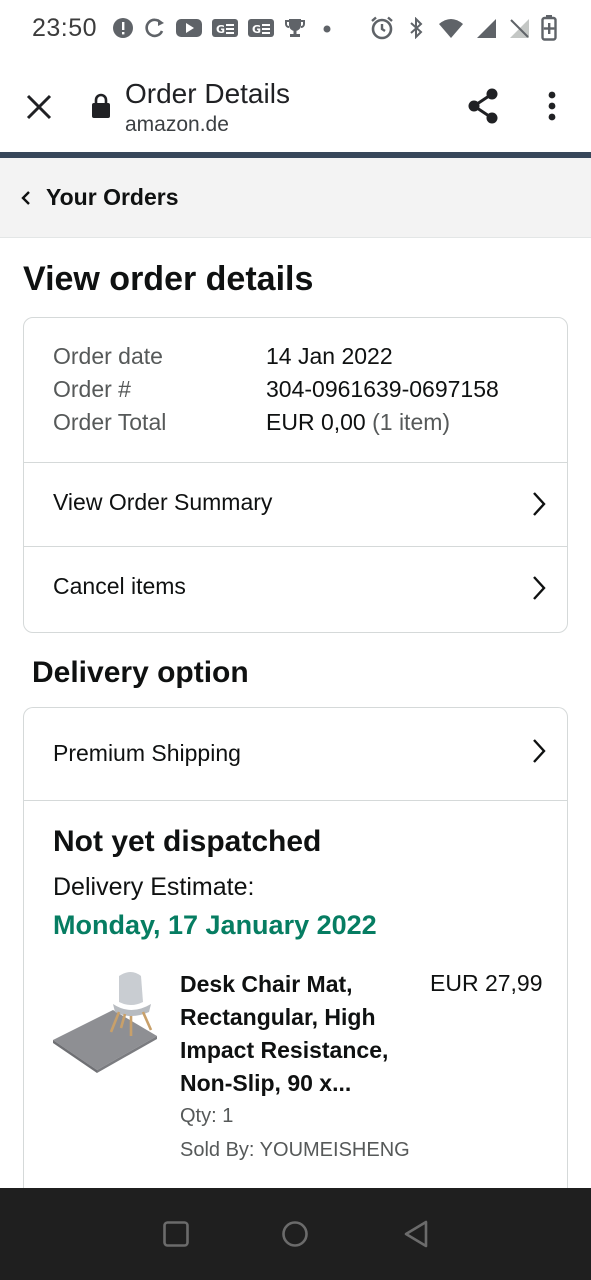 Image resolution: width=591 pixels, height=1280 pixels. I want to click on close-icon, so click(39, 107).